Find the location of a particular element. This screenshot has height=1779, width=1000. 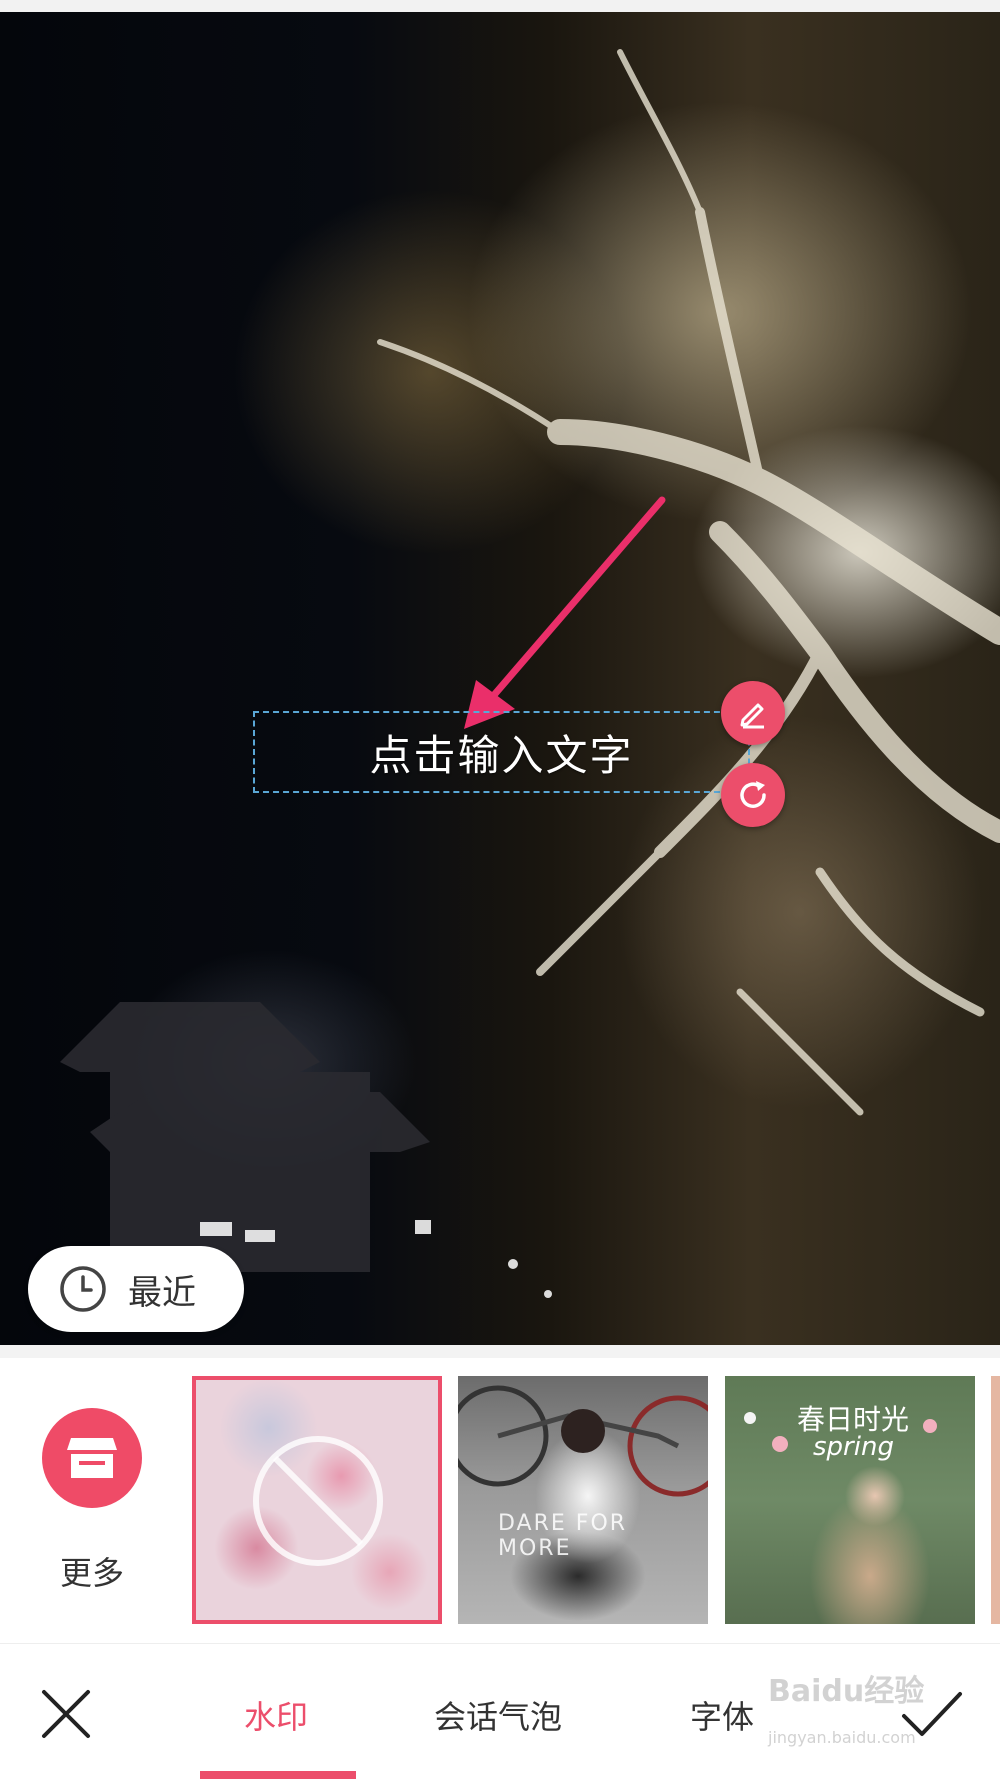

more-label: 更多 is located at coordinates (91, 1573).